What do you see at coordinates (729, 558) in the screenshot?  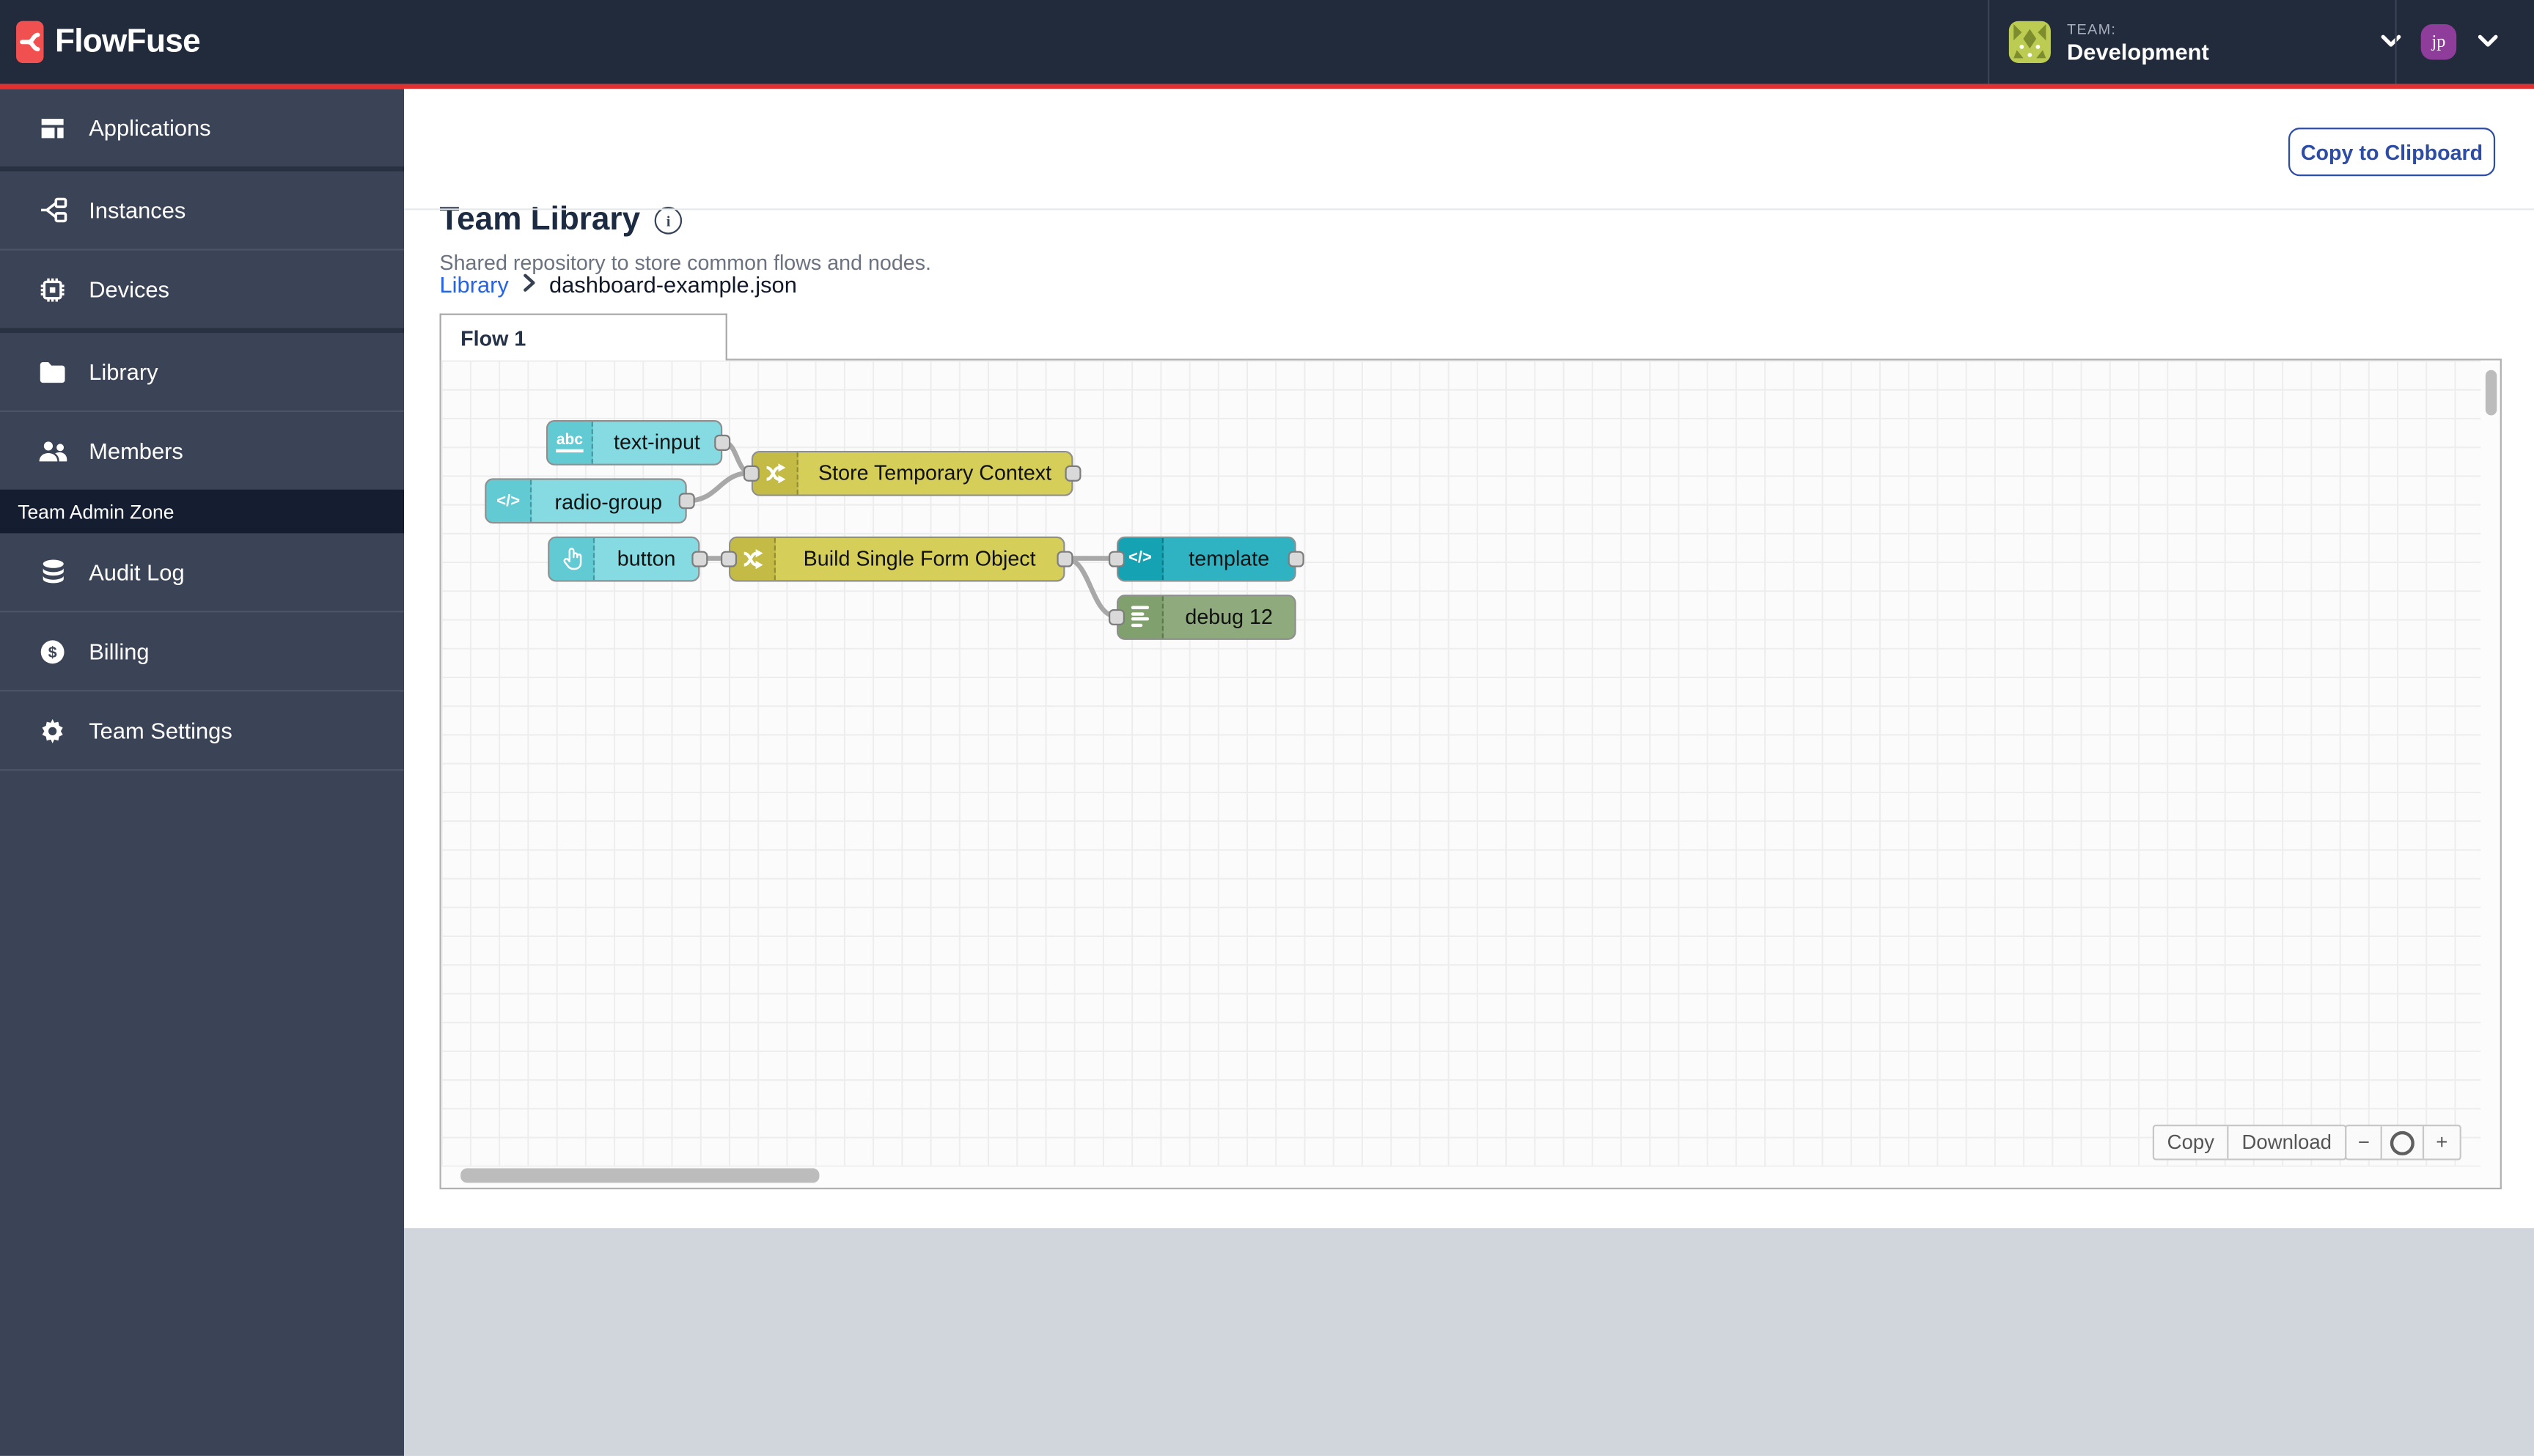 I see `port-in-build` at bounding box center [729, 558].